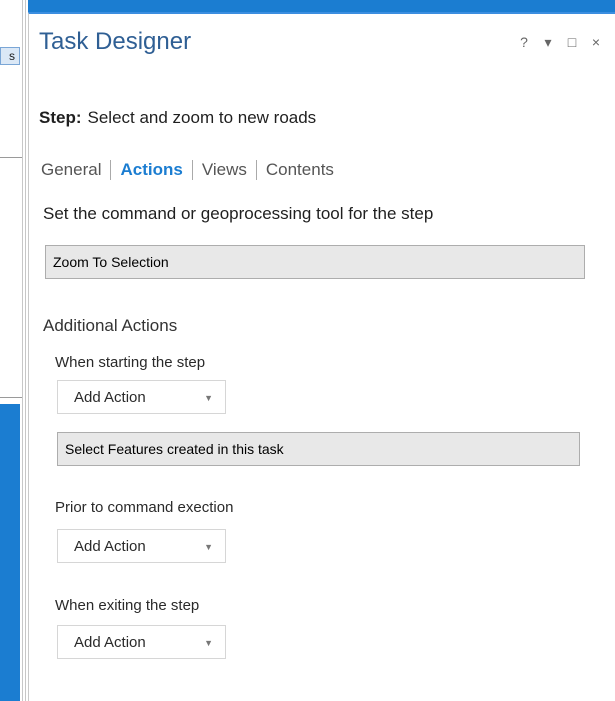 The width and height of the screenshot is (615, 701). I want to click on exiting-step-label: When exiting the step, so click(127, 605).